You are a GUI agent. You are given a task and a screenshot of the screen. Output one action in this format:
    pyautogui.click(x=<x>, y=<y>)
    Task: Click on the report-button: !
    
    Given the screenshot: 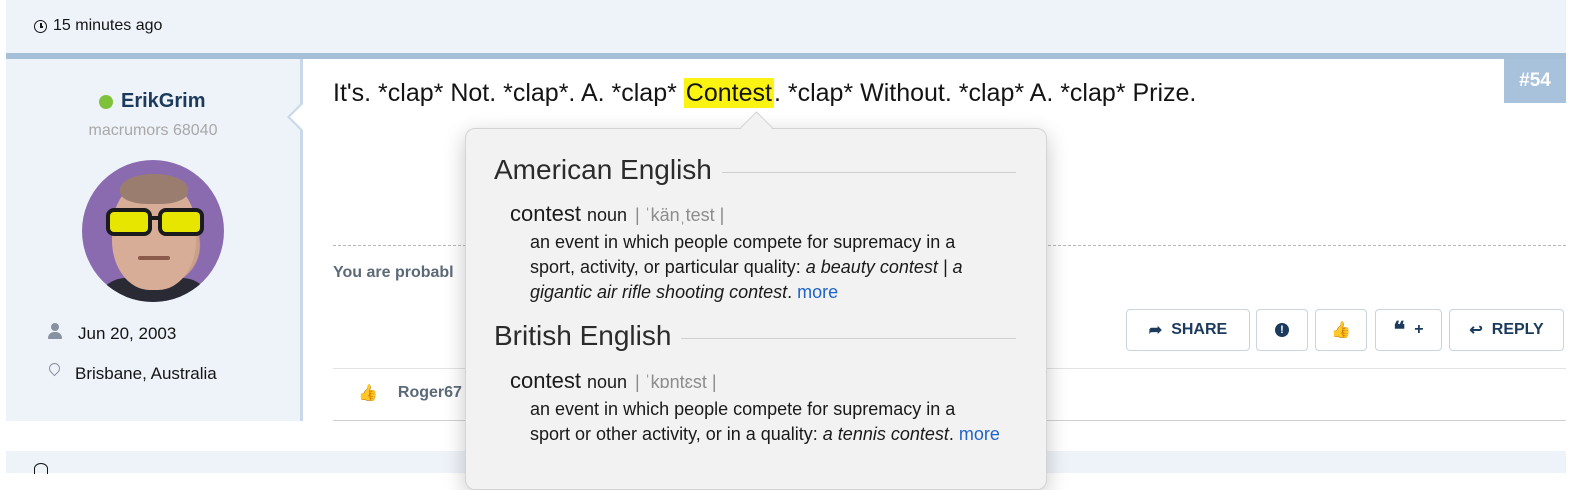 What is the action you would take?
    pyautogui.click(x=1282, y=330)
    